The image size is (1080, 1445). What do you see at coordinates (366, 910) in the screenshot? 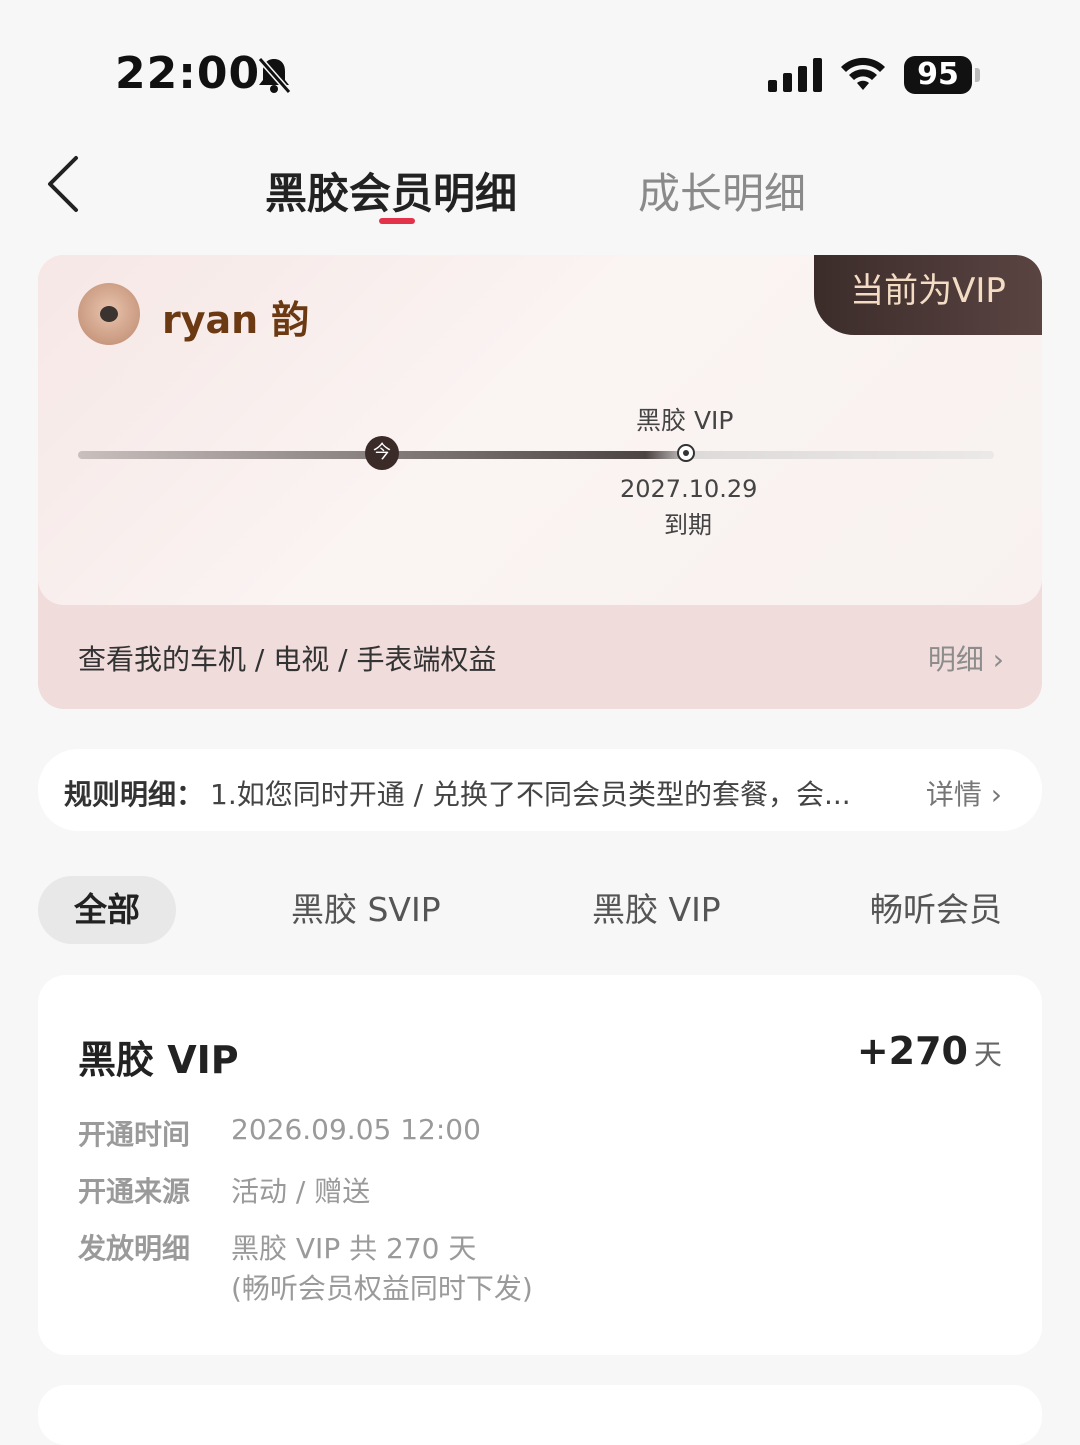
I see `filter-svip: 黑胶 SVIP` at bounding box center [366, 910].